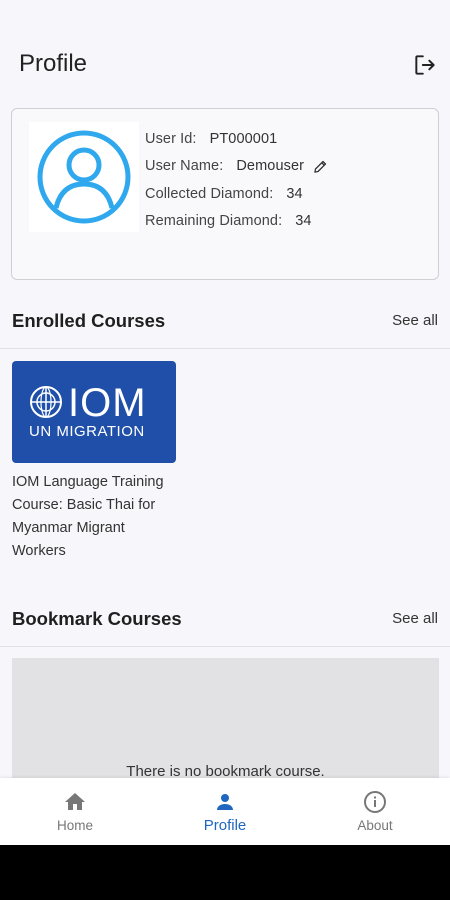 The height and width of the screenshot is (900, 450). I want to click on bottom-navigation: Home Profile About, so click(225, 811).